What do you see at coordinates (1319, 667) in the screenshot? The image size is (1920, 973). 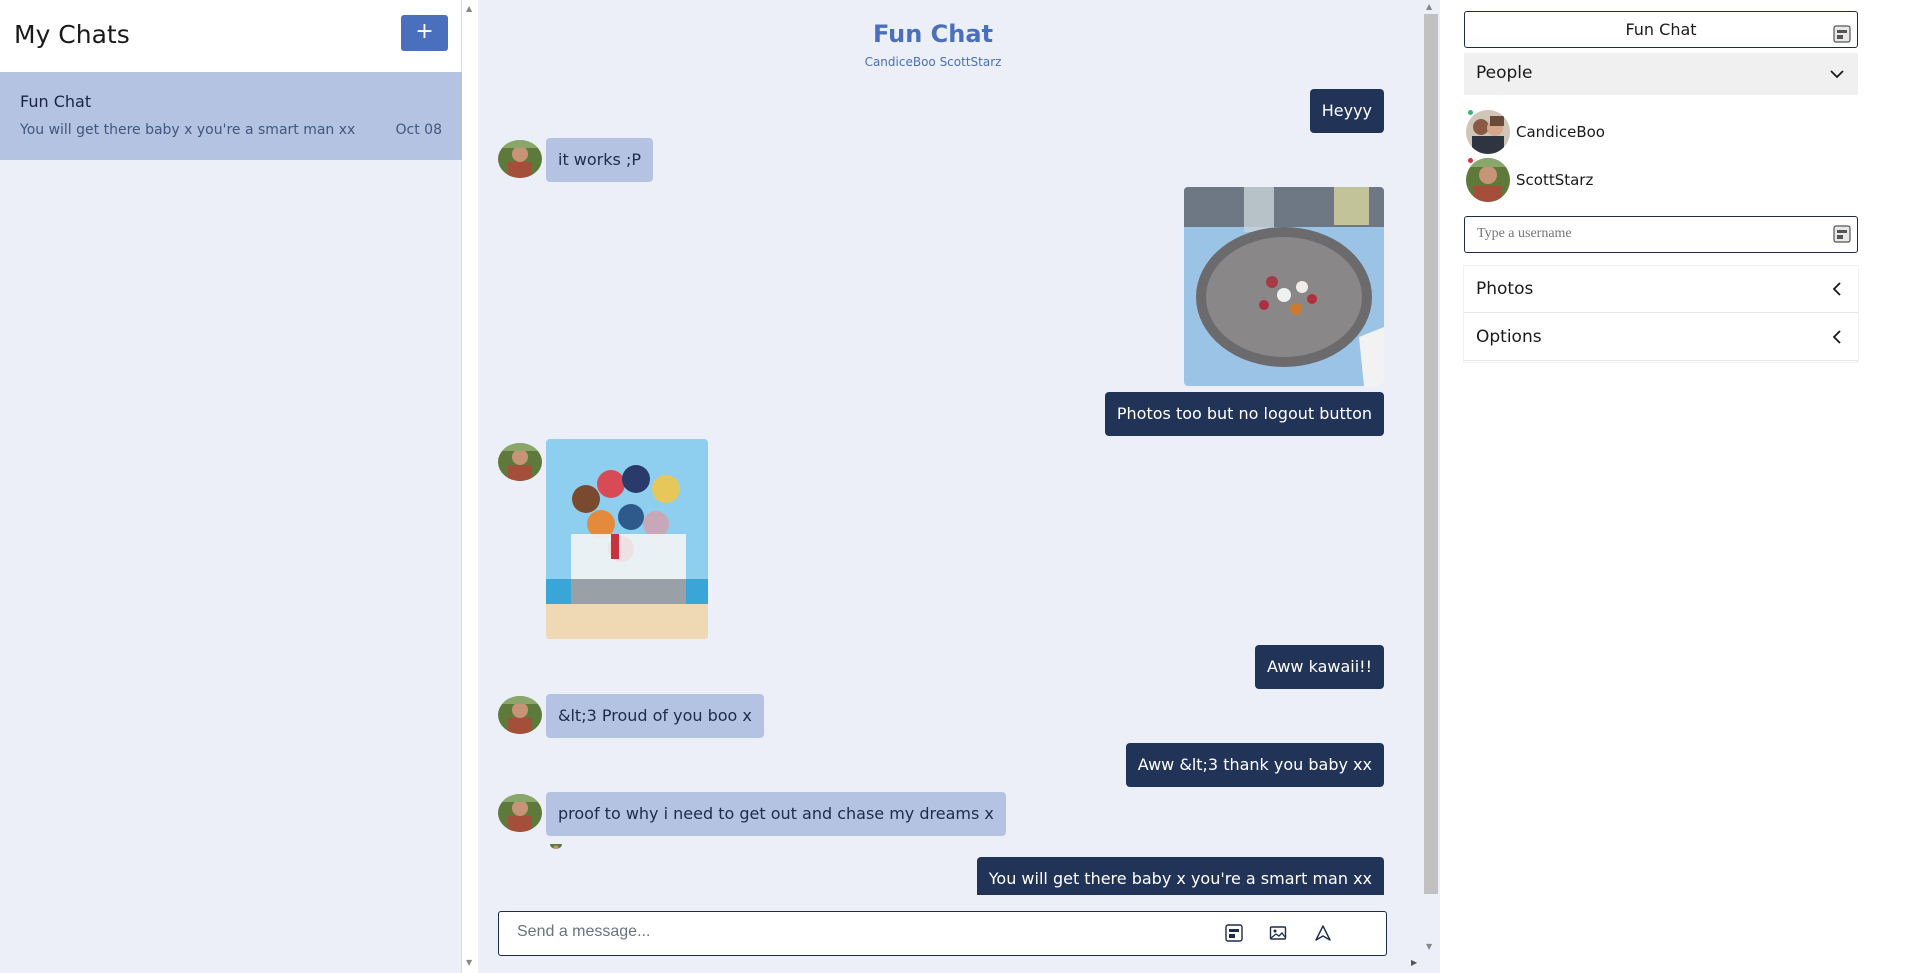 I see `message-bubble-outgoing: Aww kawaii!!` at bounding box center [1319, 667].